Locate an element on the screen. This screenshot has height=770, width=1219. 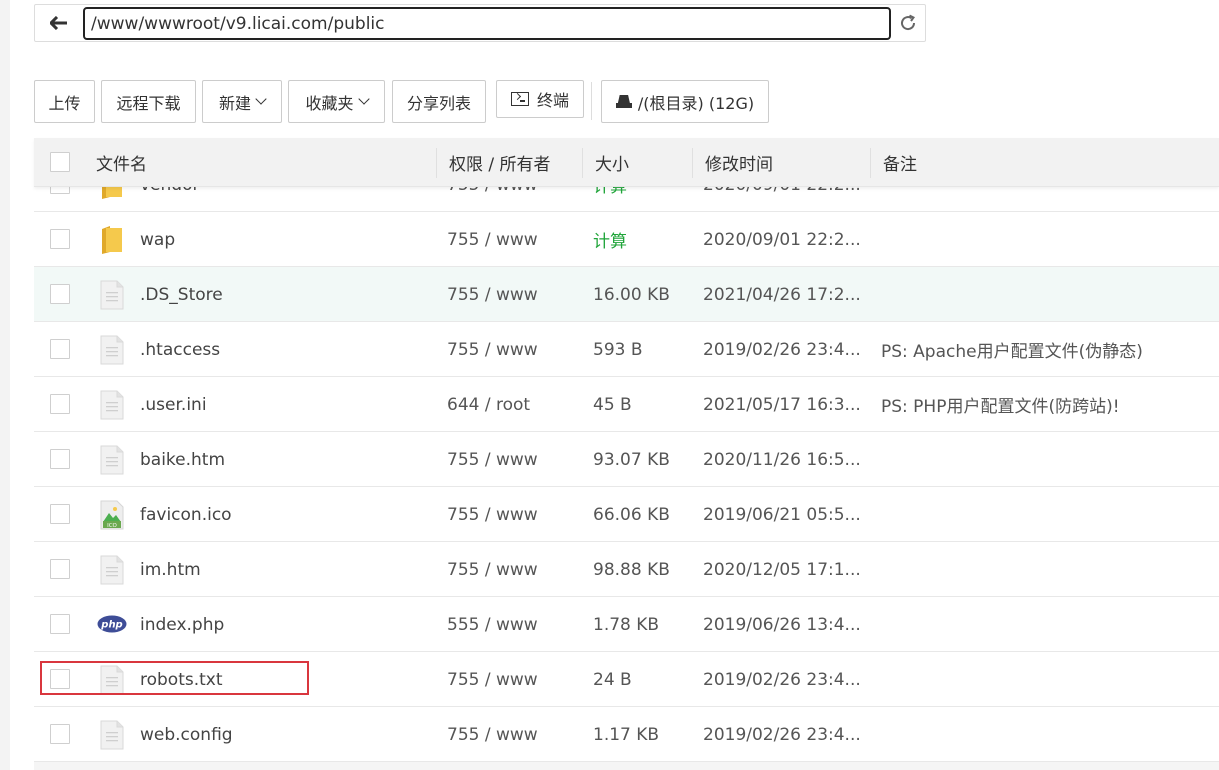
file-size: 93.07 KB is located at coordinates (631, 459).